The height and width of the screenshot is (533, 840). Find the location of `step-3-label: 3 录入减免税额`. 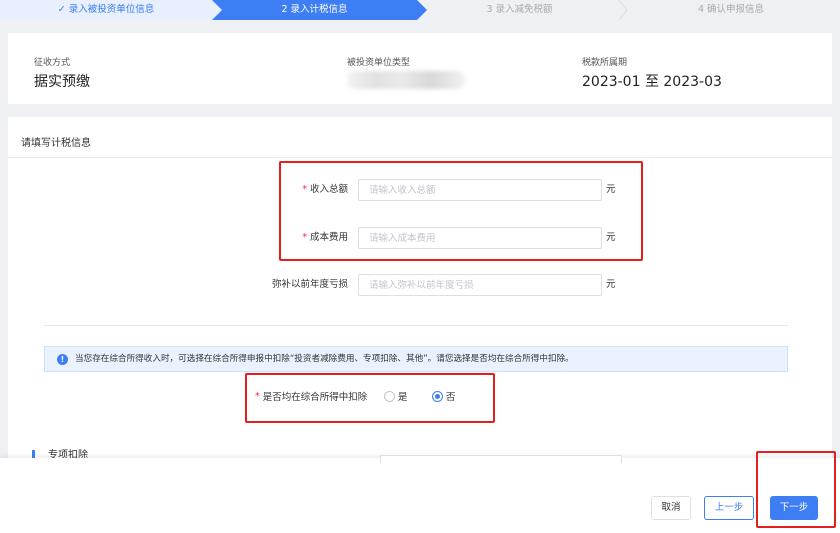

step-3-label: 3 录入减免税额 is located at coordinates (519, 9).